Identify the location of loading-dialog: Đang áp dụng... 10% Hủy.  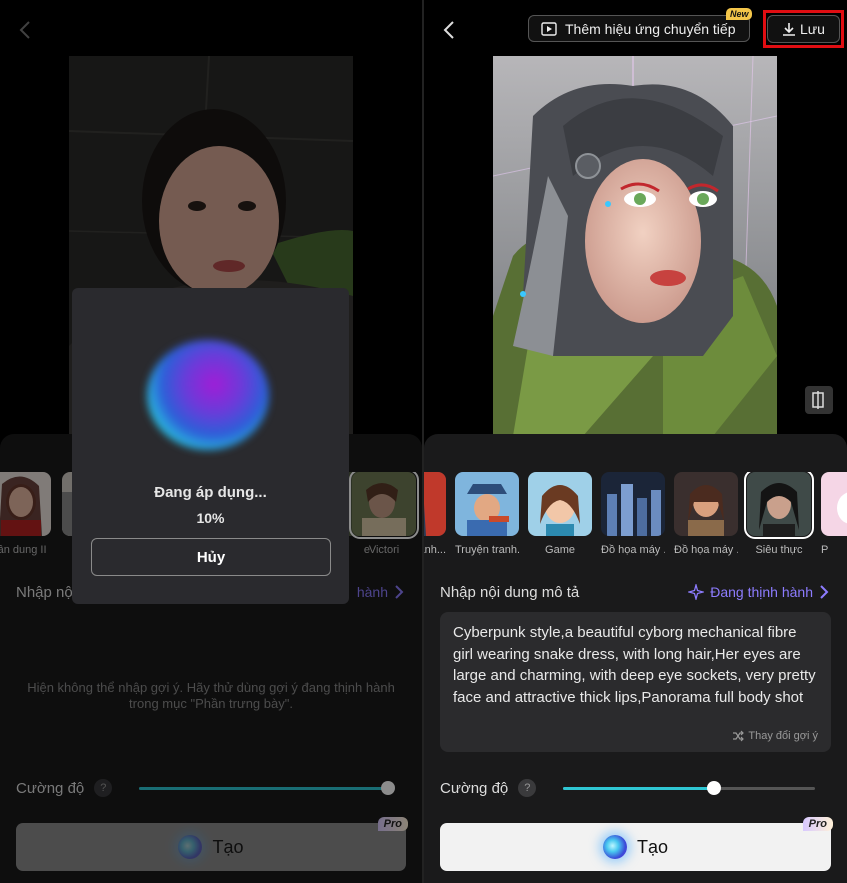
(210, 446).